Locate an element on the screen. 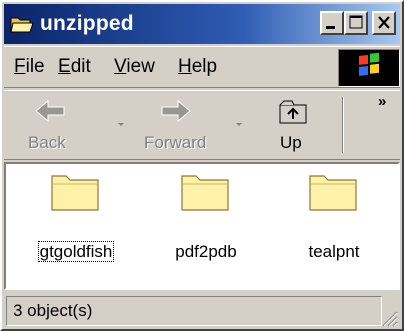 This screenshot has height=331, width=404. menu-bar: File Edit View Help is located at coordinates (202, 67).